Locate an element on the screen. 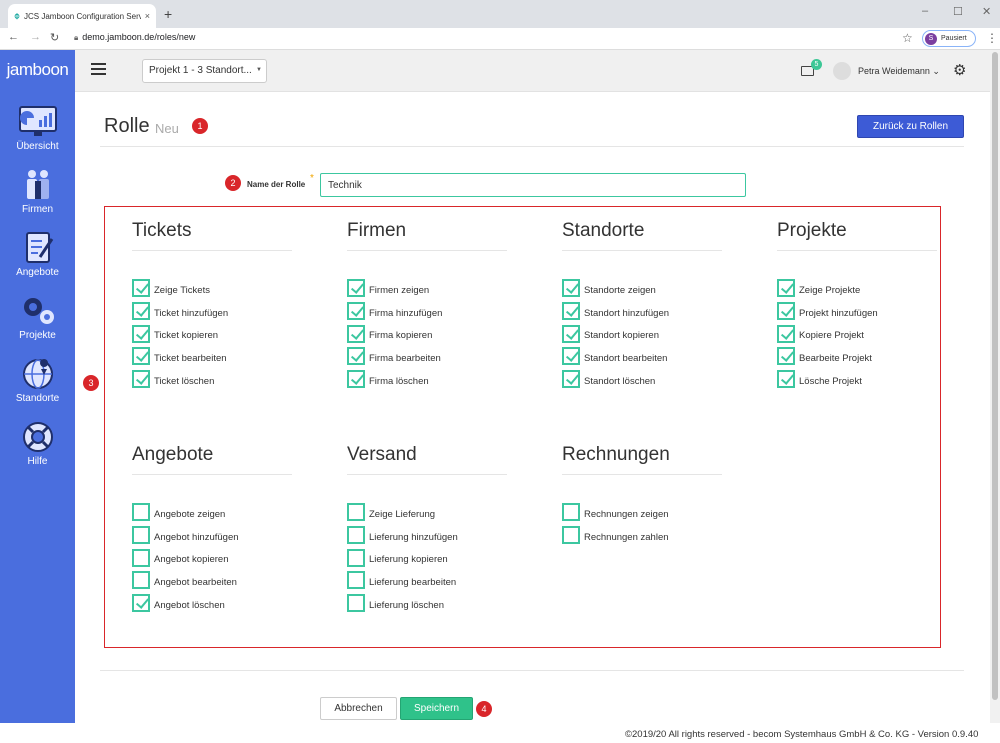 The height and width of the screenshot is (743, 1000). permission-row: Projekt hinzufügen is located at coordinates (857, 311).